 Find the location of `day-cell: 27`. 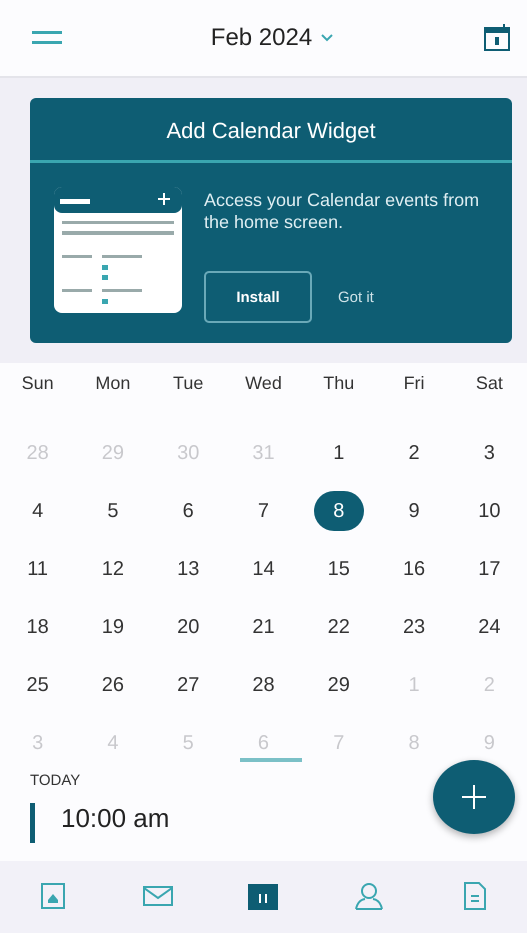

day-cell: 27 is located at coordinates (188, 685).